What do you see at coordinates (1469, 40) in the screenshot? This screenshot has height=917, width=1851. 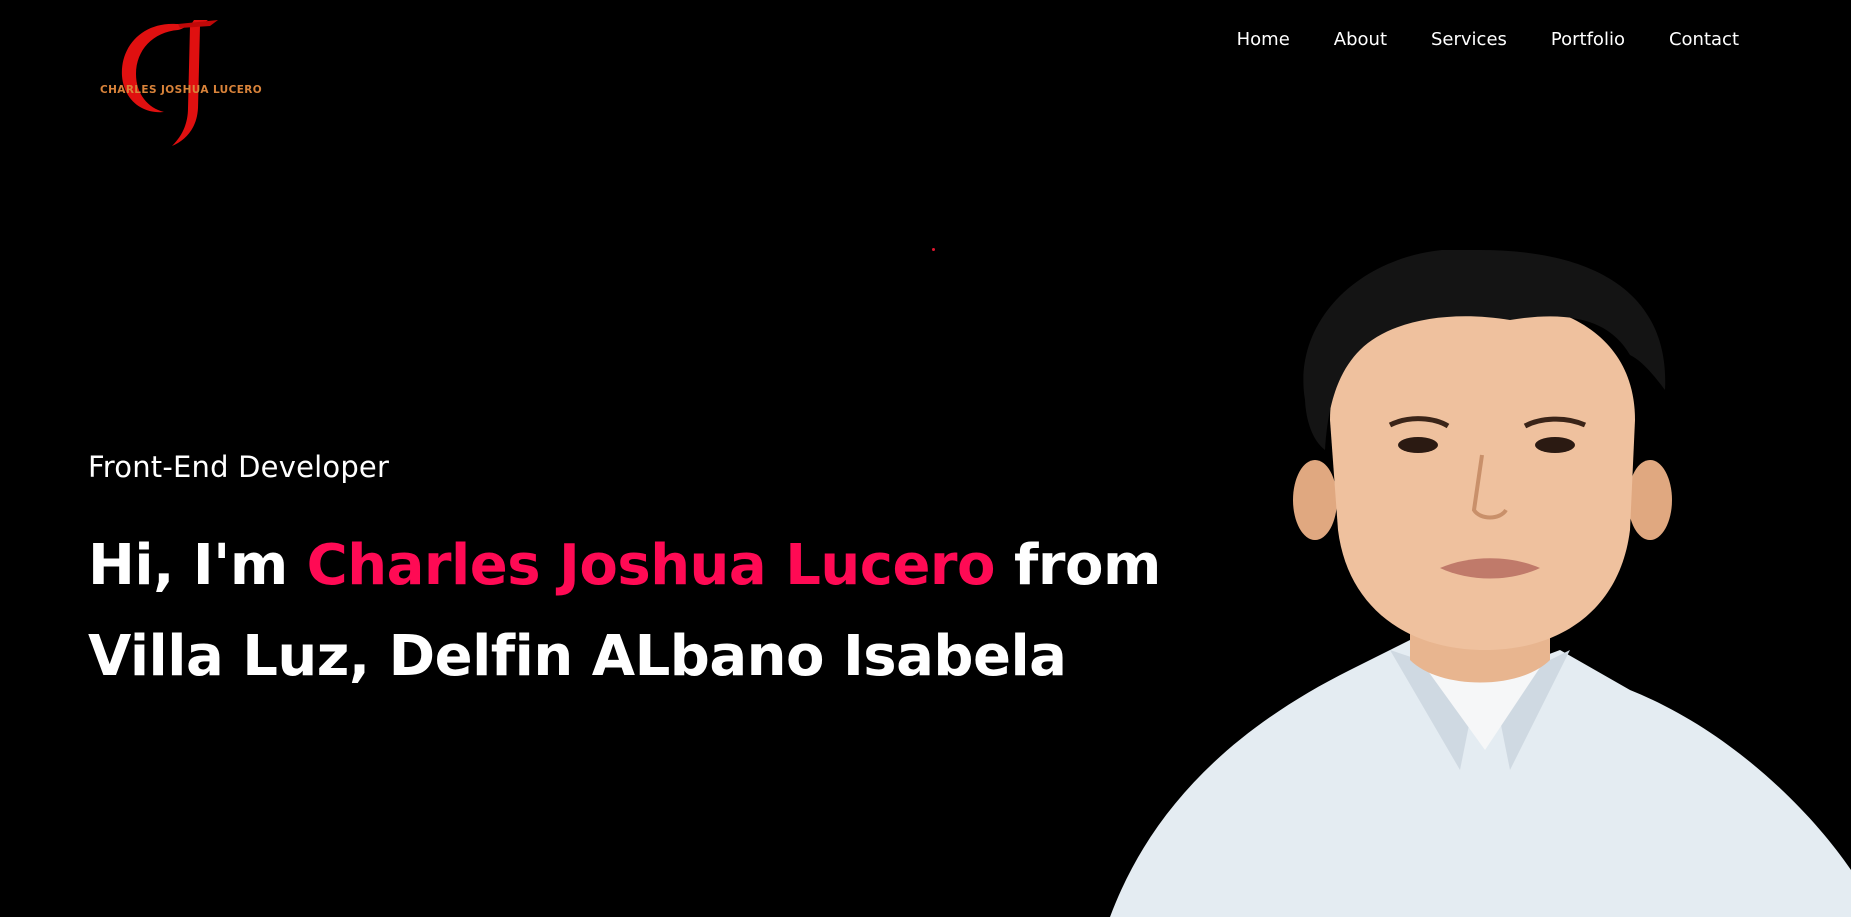 I see `nav-services: Services` at bounding box center [1469, 40].